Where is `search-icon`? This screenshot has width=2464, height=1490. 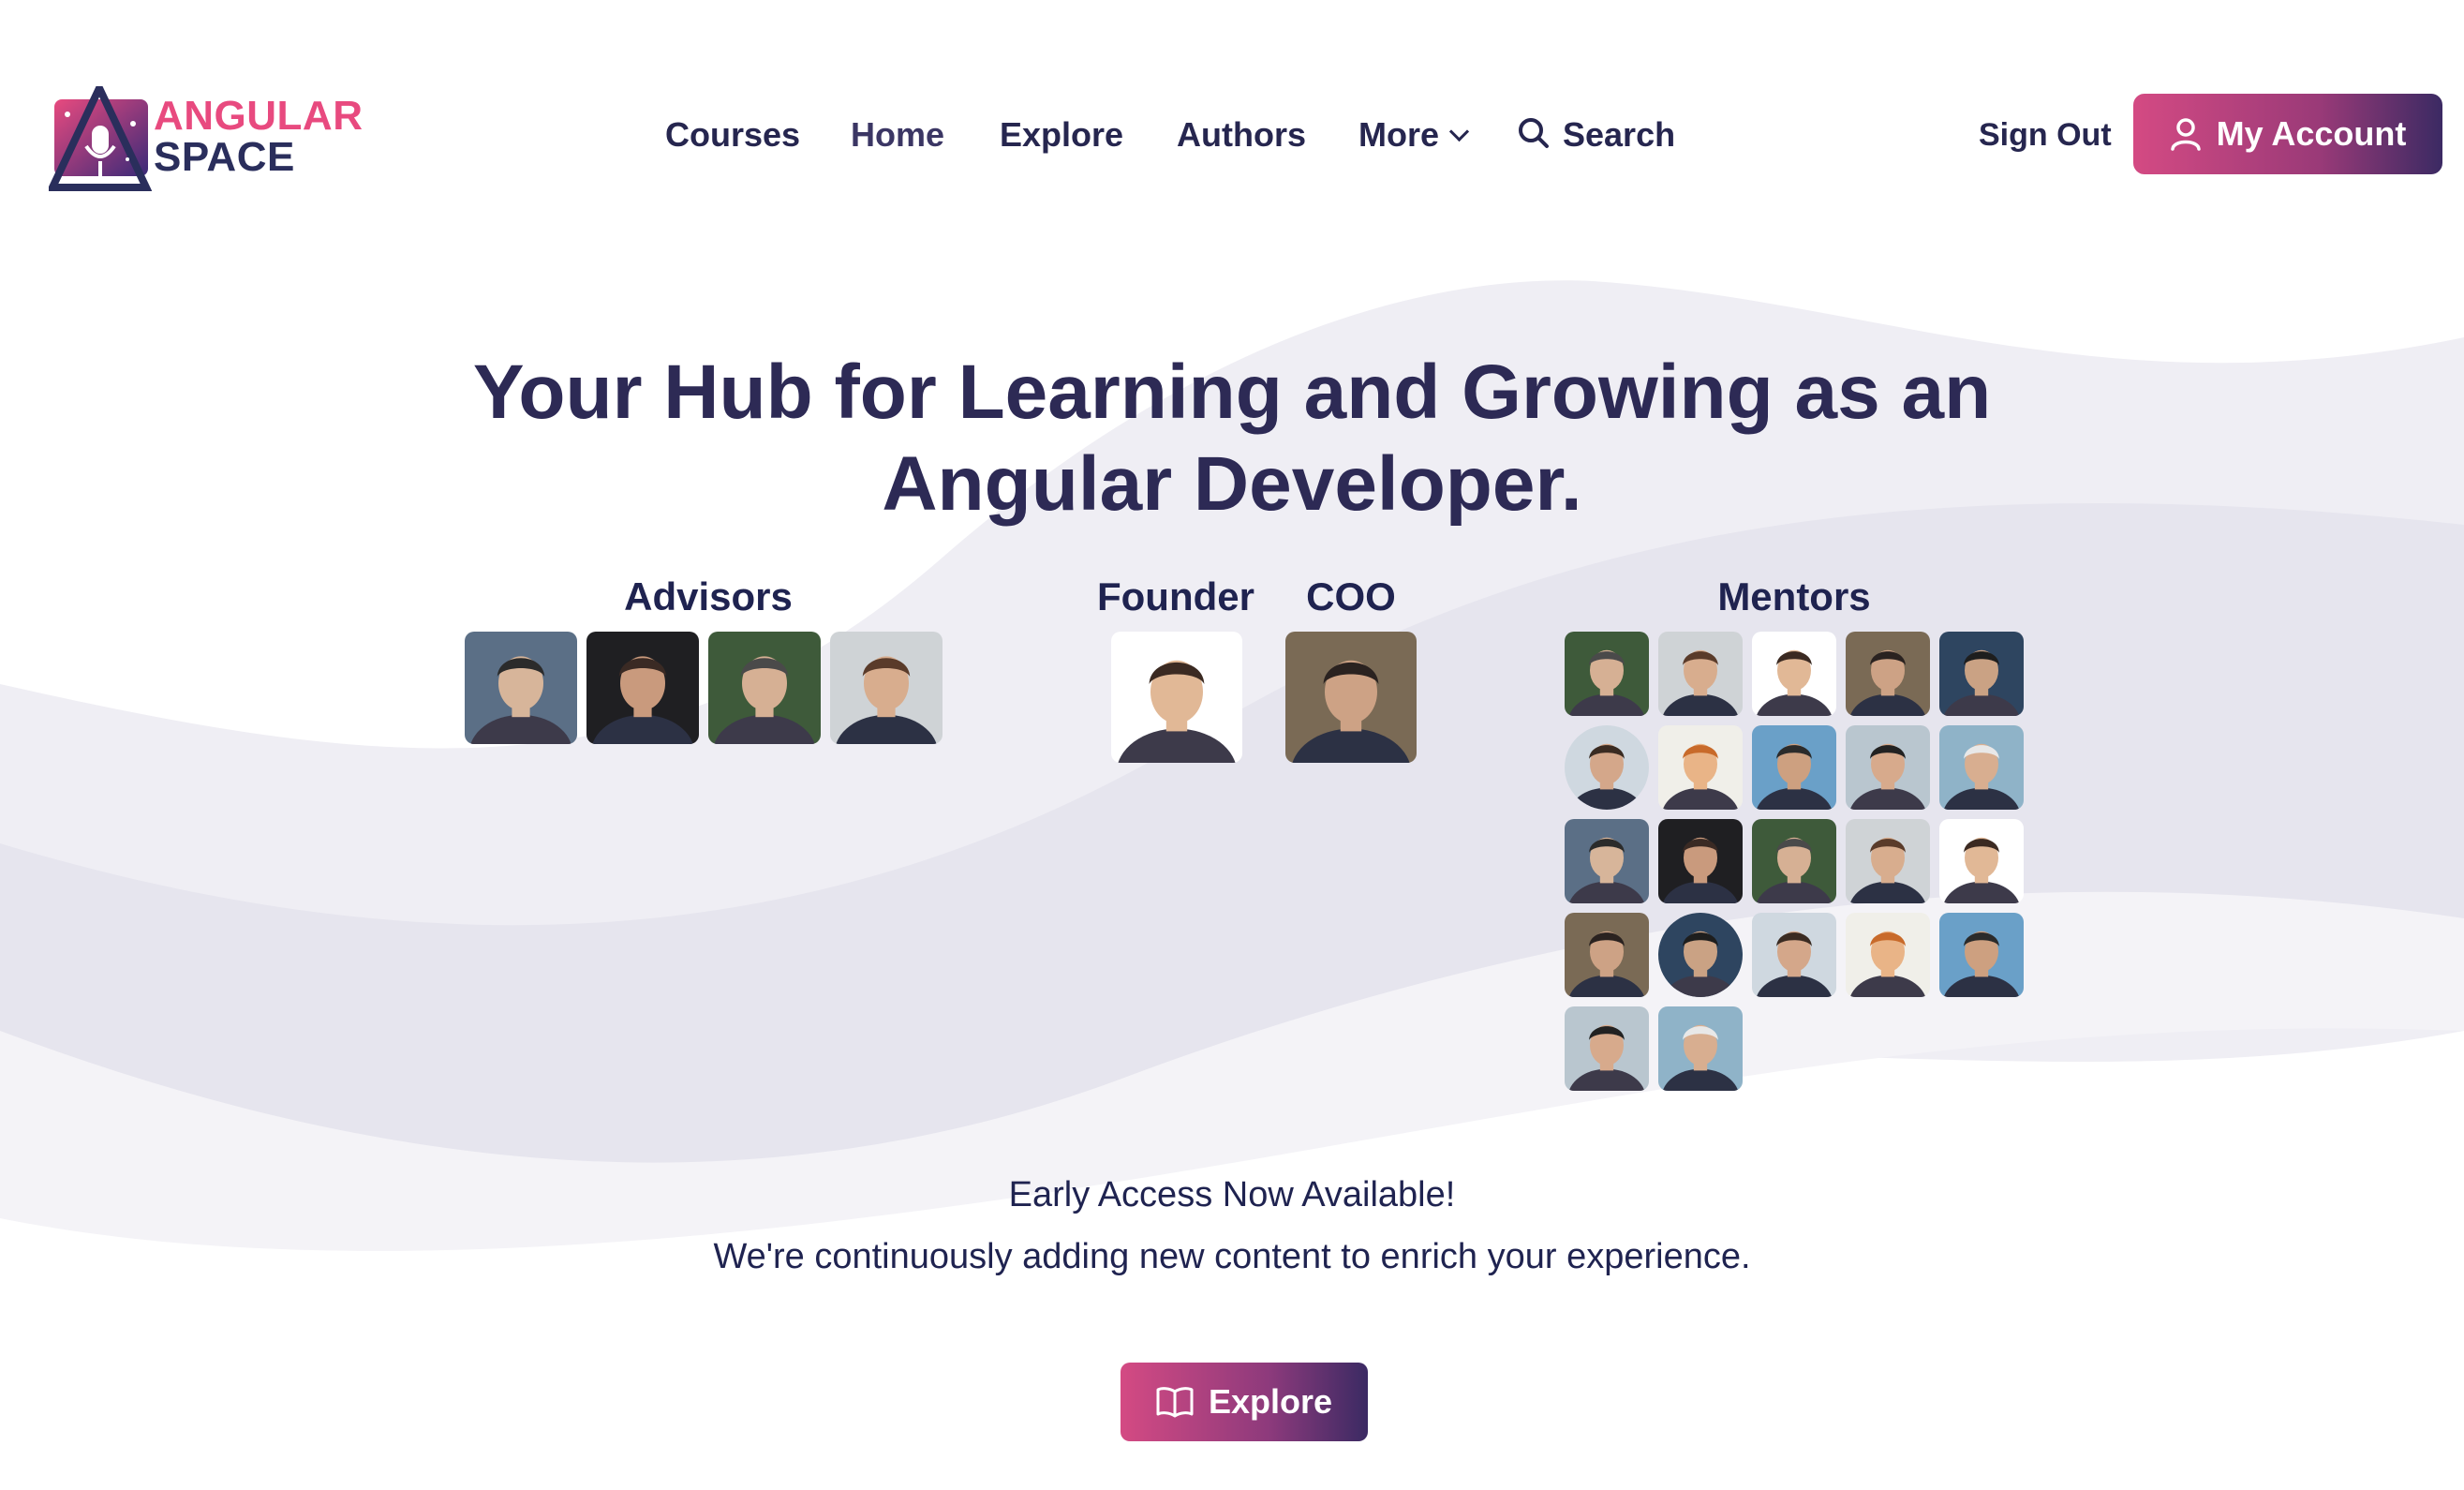 search-icon is located at coordinates (1534, 133).